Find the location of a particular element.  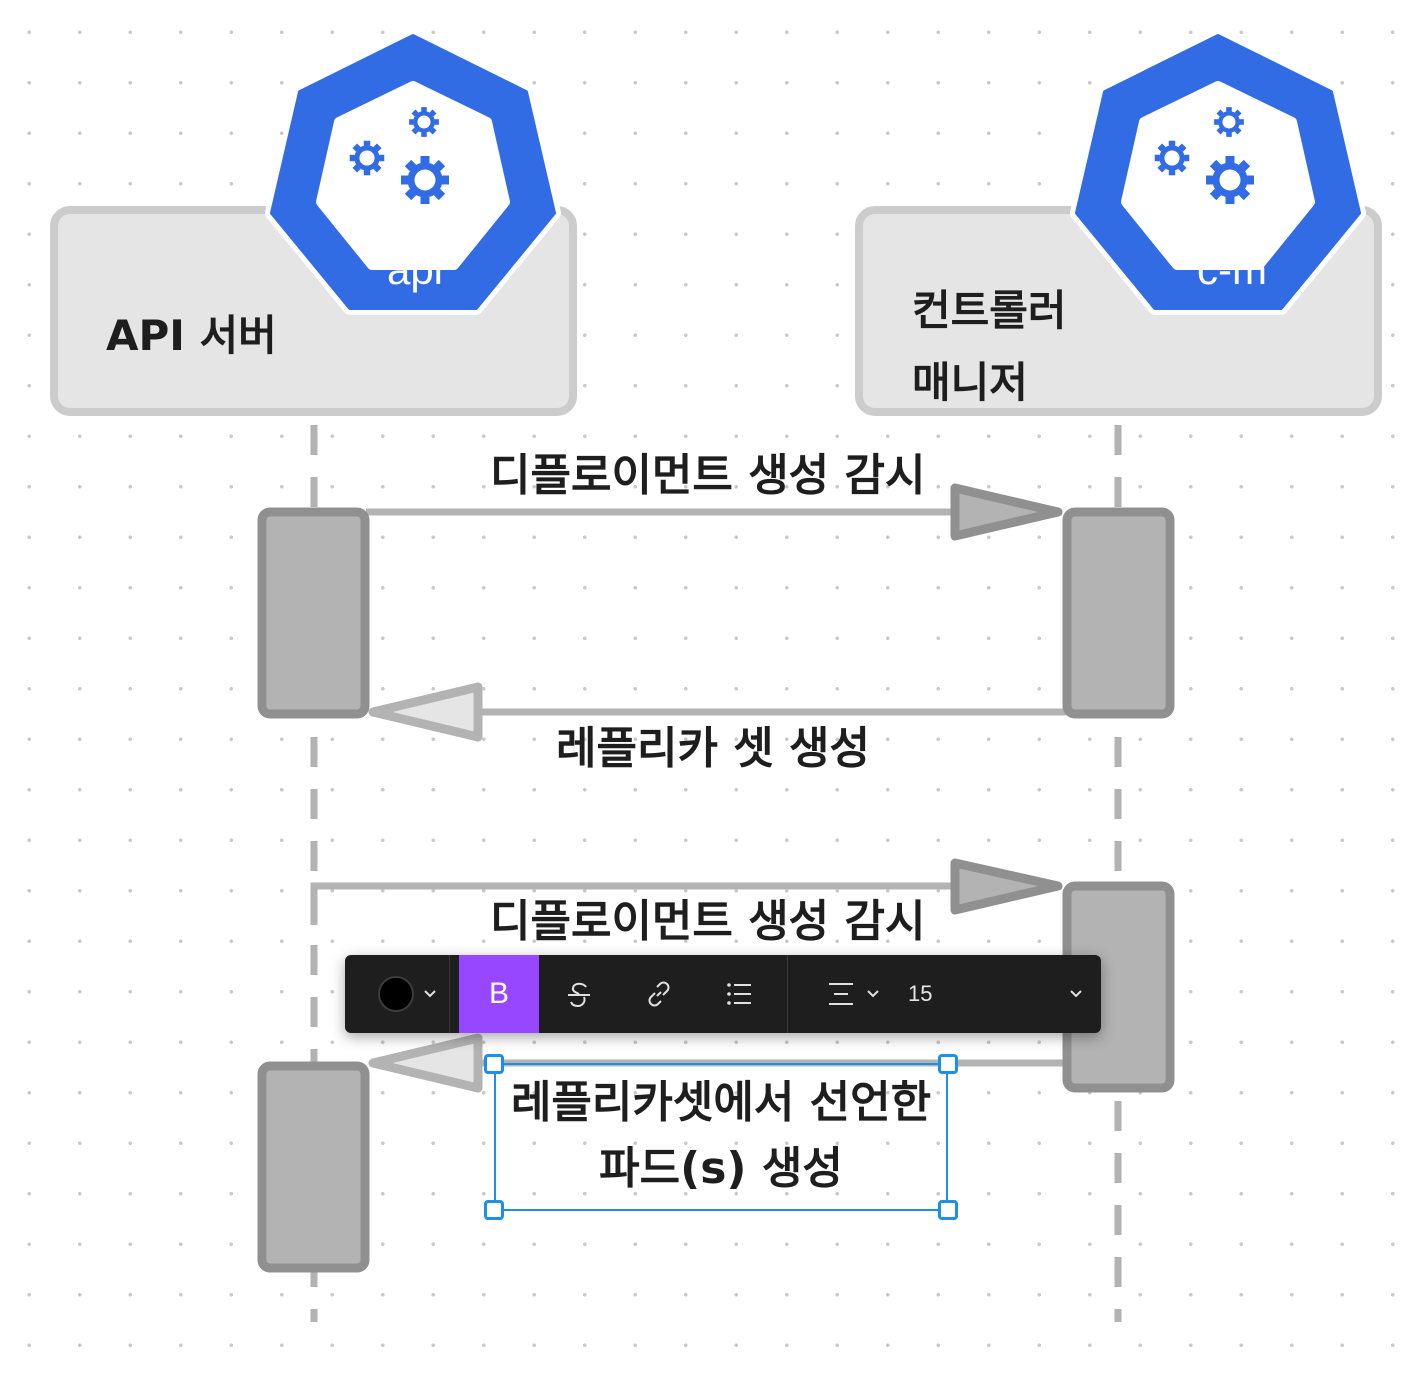

resize-handle-bottom-right is located at coordinates (948, 1210).